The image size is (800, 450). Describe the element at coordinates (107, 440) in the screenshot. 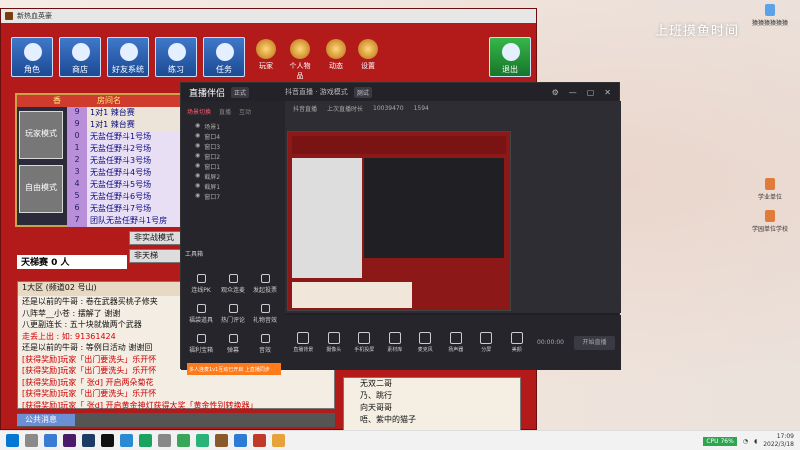

I see `qq-icon` at that location.